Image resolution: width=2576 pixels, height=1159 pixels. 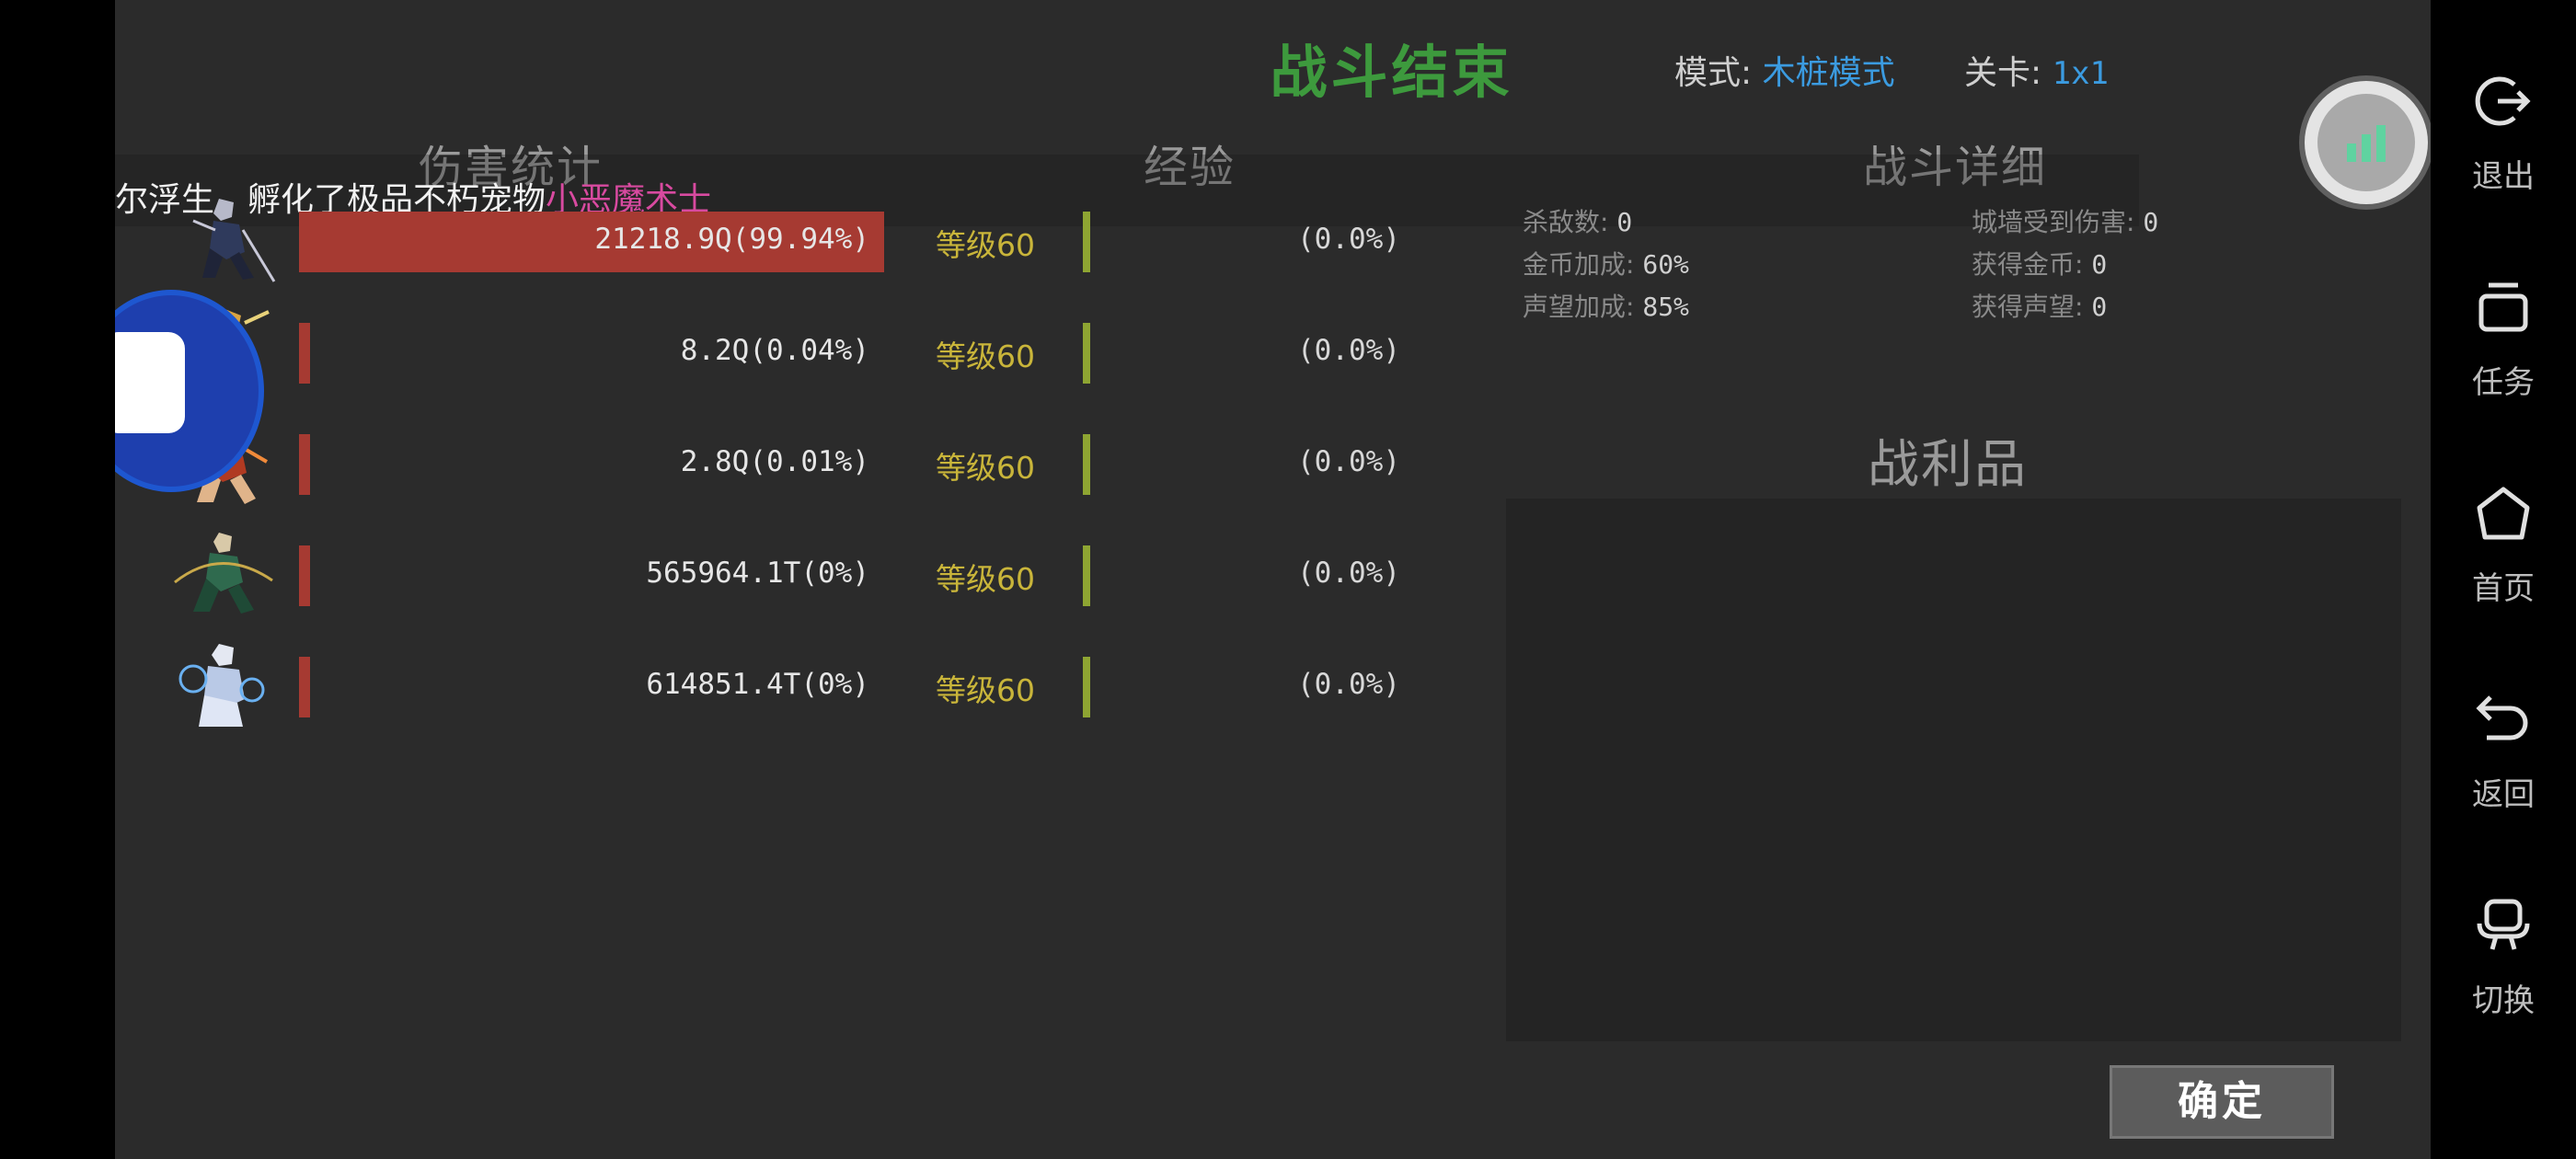 I want to click on exit-icon, so click(x=2503, y=101).